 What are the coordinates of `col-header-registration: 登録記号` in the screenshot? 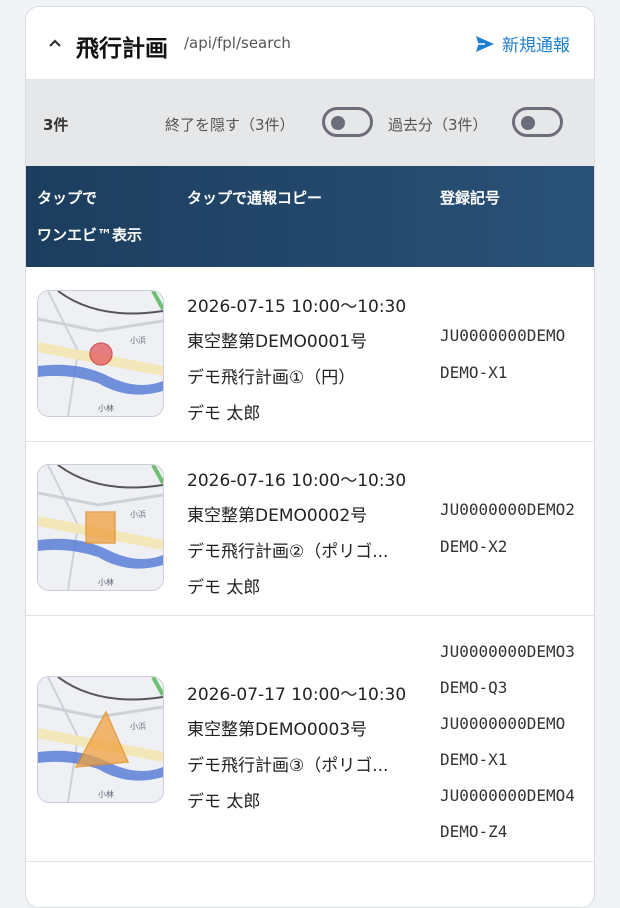 It's located at (470, 198).